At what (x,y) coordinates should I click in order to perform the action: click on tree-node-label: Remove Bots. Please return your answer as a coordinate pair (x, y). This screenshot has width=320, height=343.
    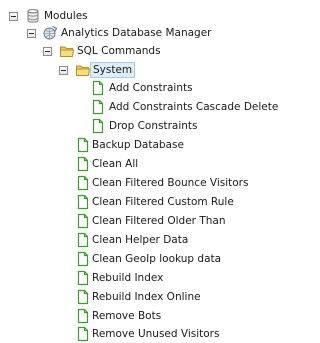
    Looking at the image, I should click on (127, 316).